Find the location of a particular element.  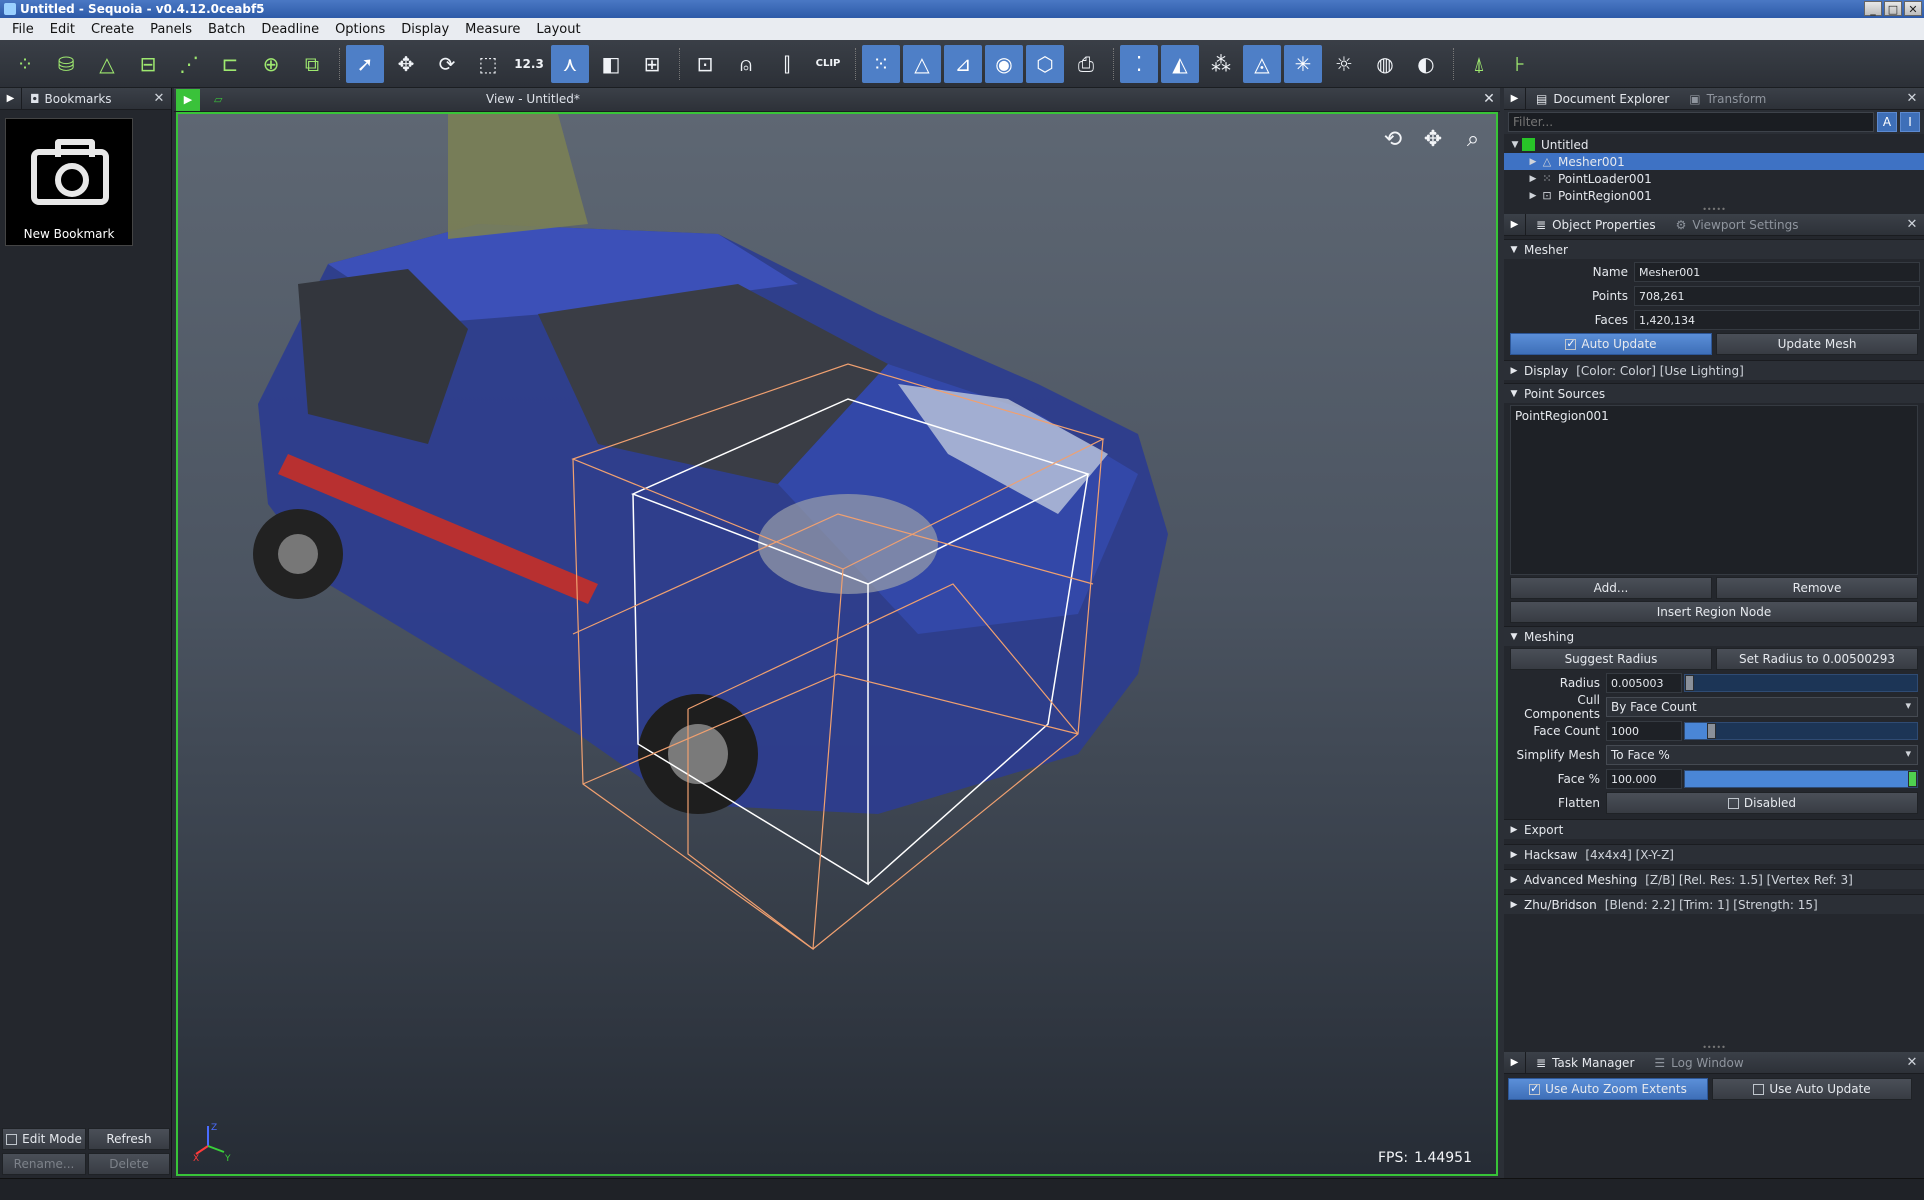

insert-region-node-button: Insert Region Node is located at coordinates (1714, 612).